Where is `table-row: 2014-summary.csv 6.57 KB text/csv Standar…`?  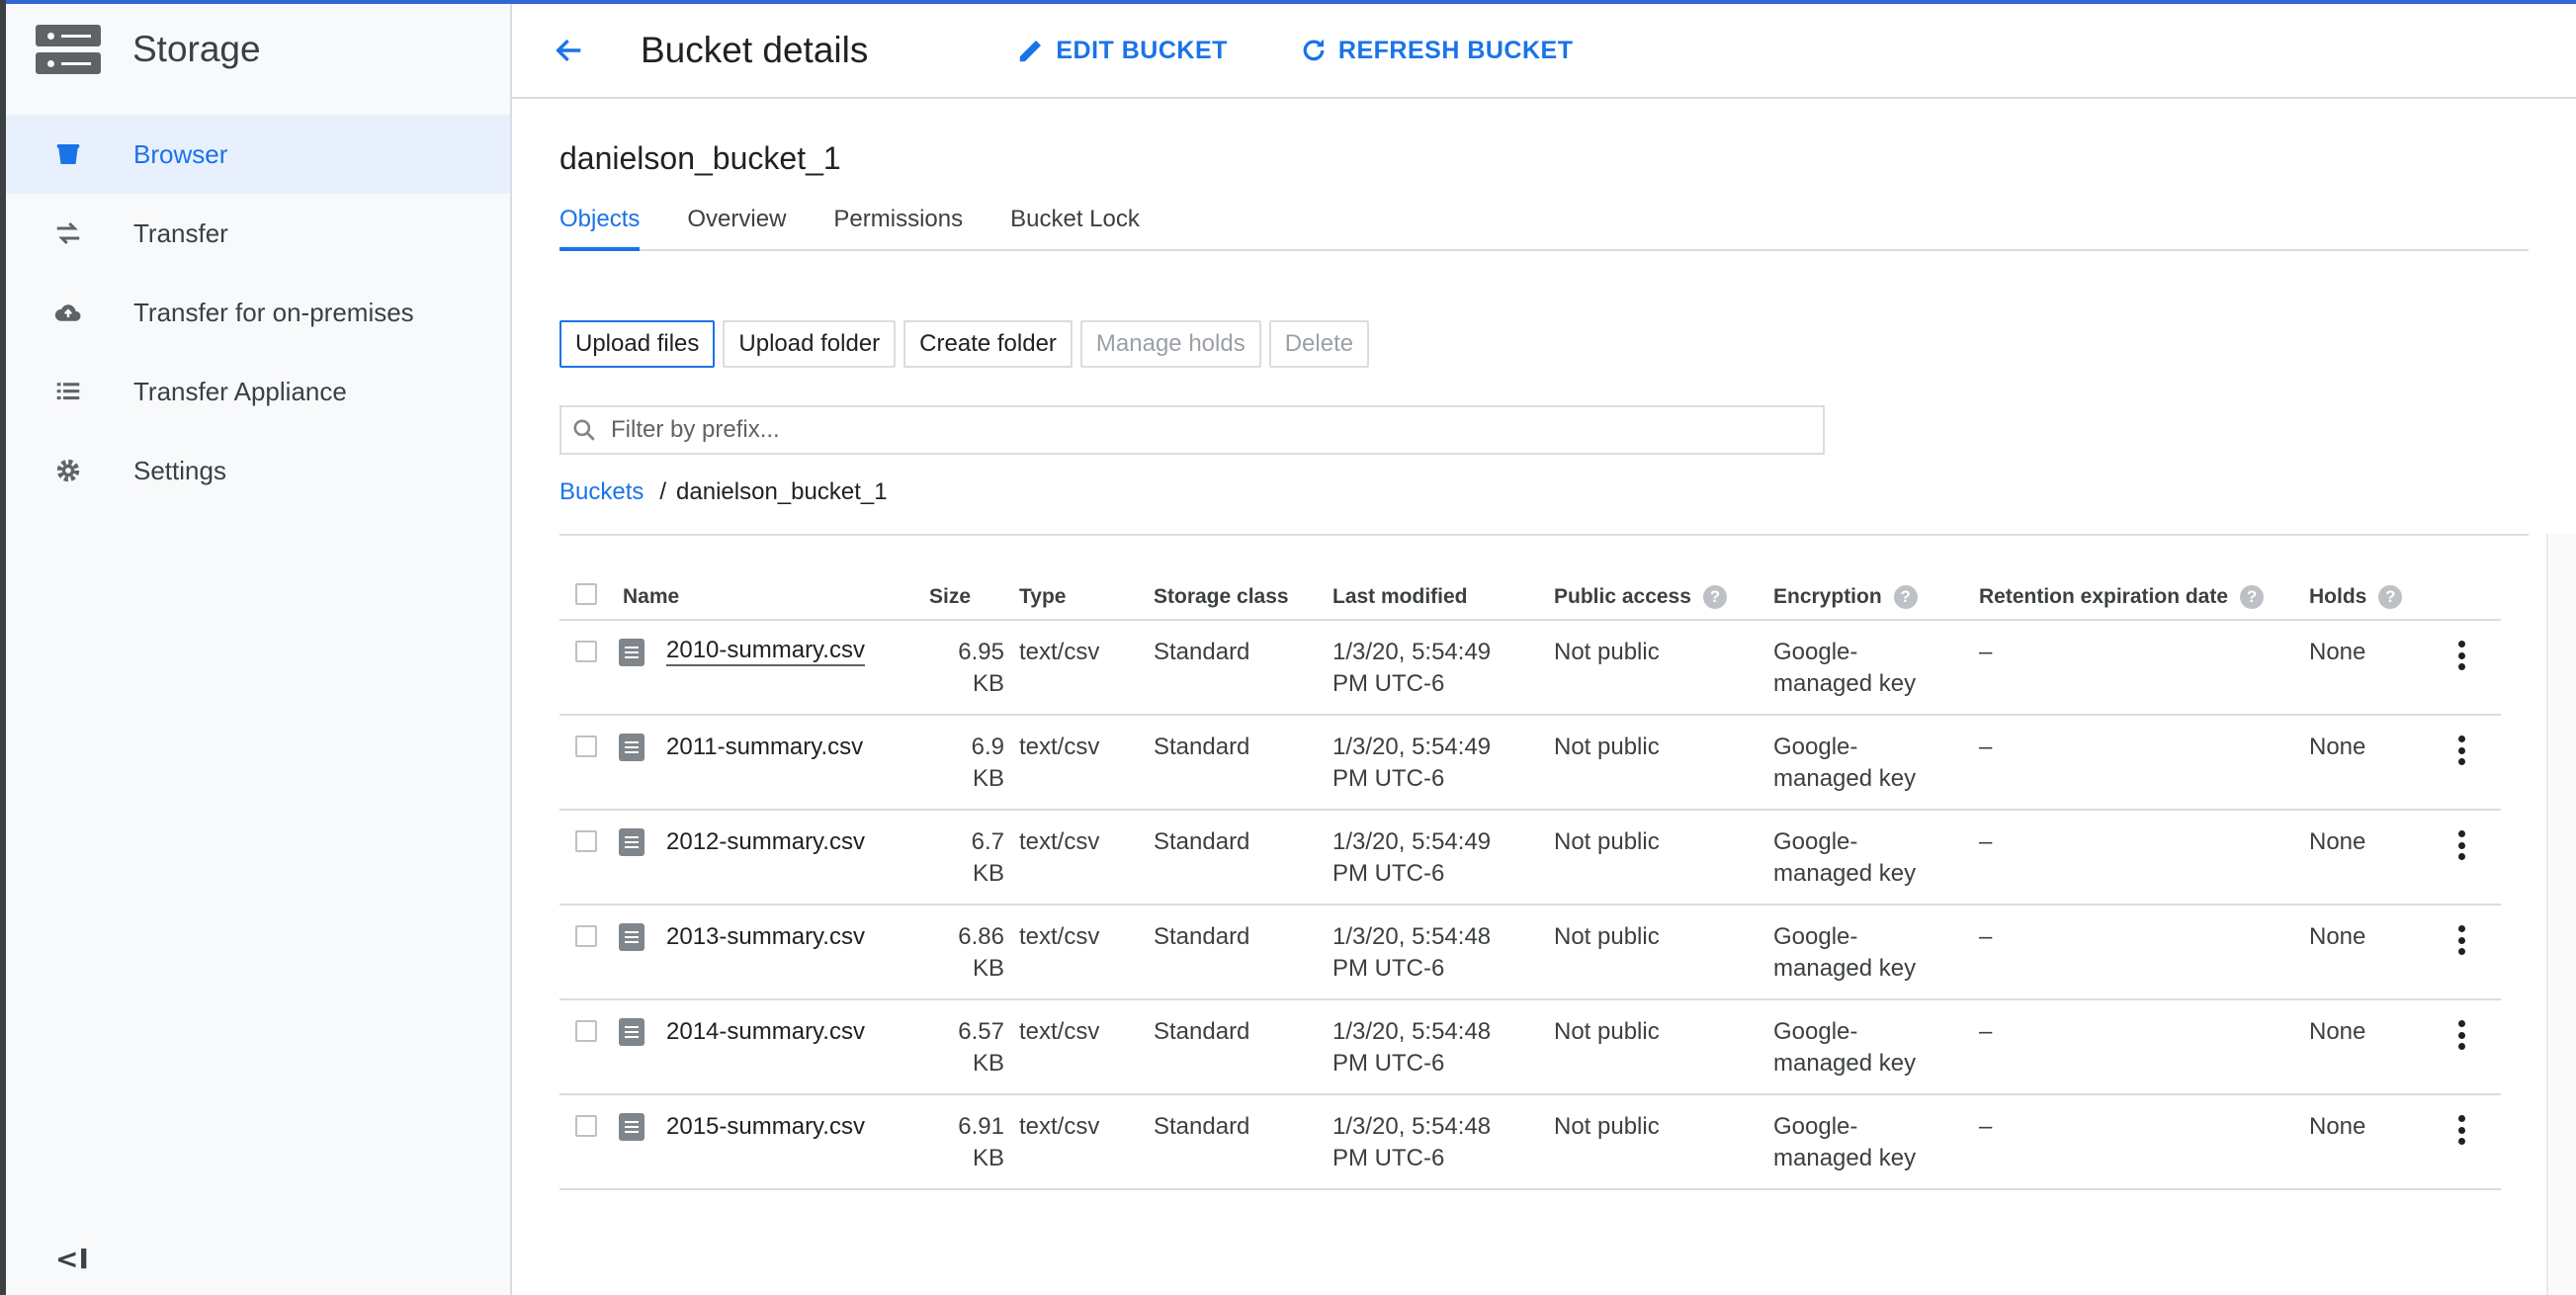 table-row: 2014-summary.csv 6.57 KB text/csv Standar… is located at coordinates (1530, 1047).